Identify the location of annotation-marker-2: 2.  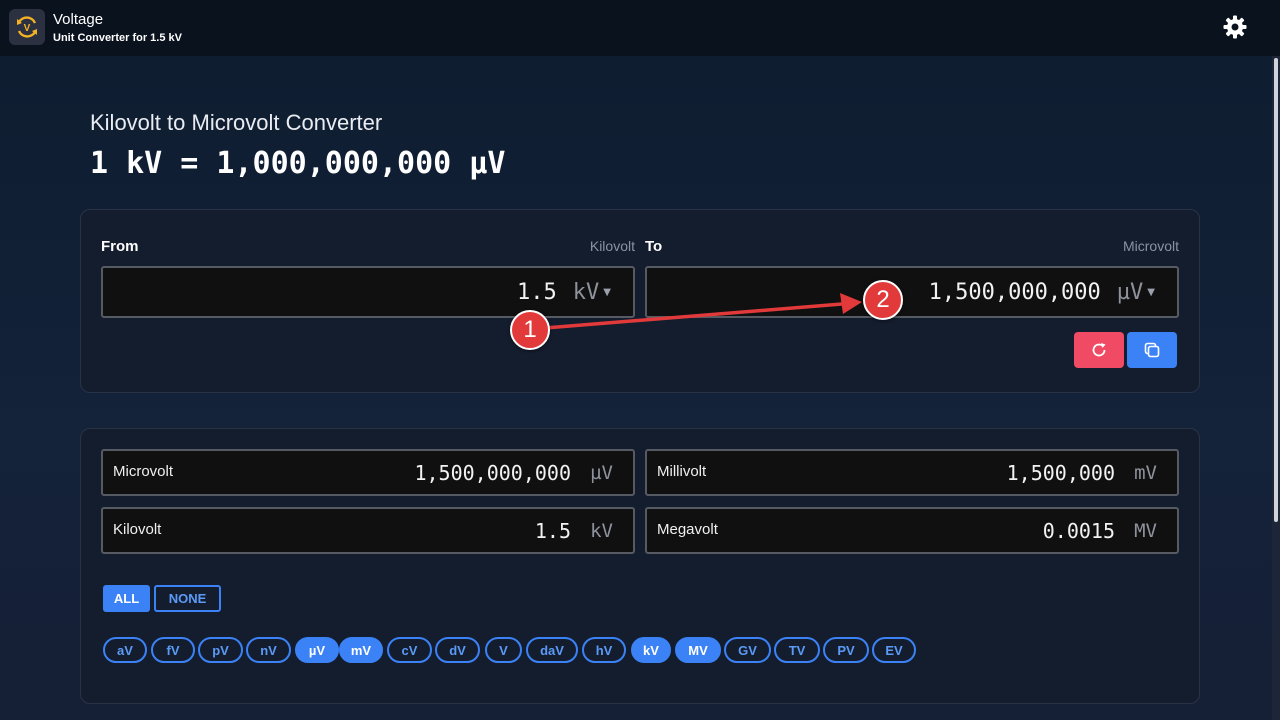
(883, 300).